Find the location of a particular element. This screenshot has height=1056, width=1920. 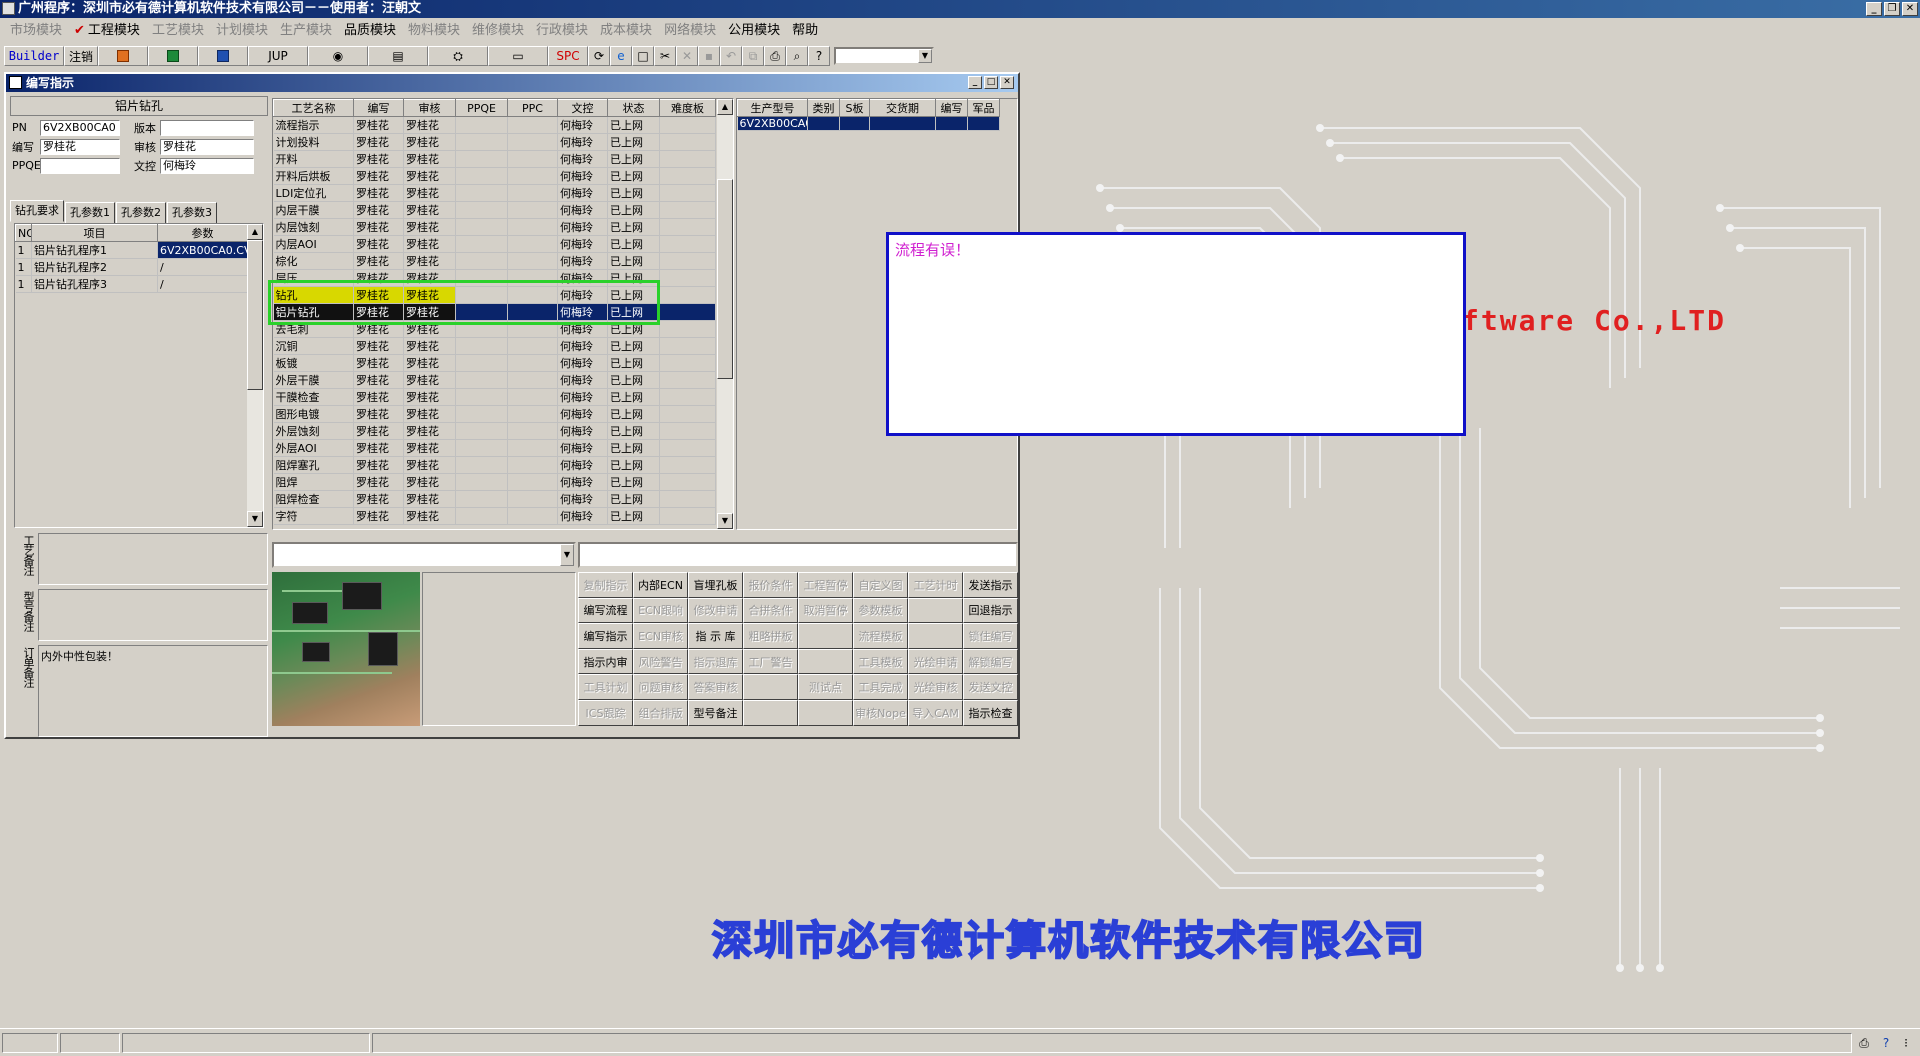

table-row: 棕化 罗桂花 罗桂花 何梅玲 已上网 is located at coordinates (494, 261).